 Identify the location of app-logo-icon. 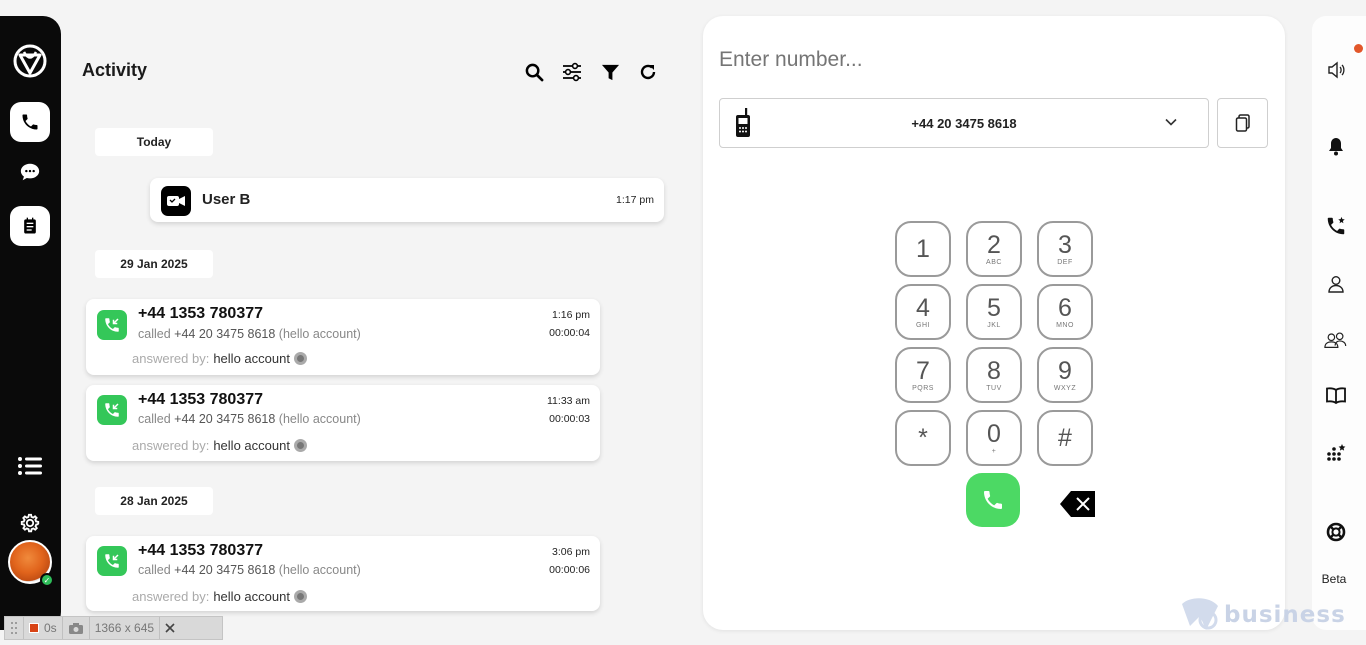
(30, 61).